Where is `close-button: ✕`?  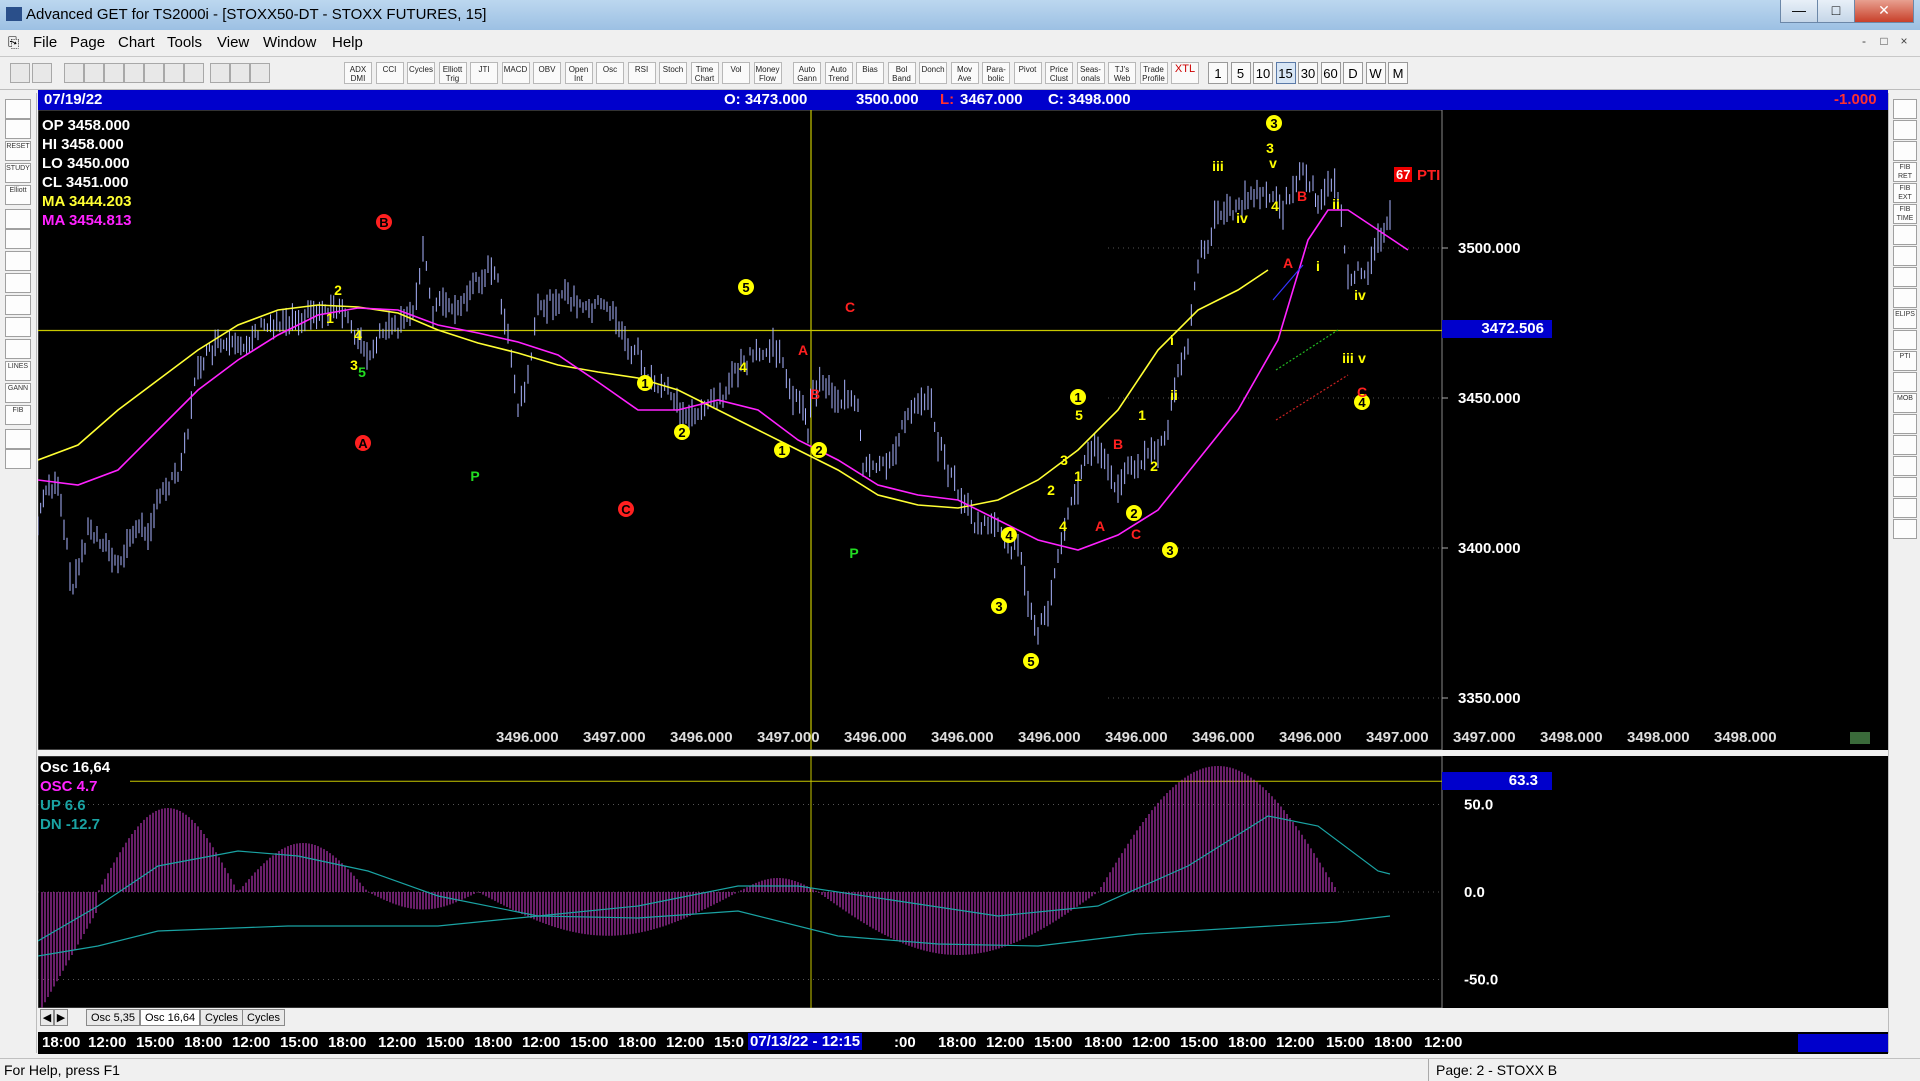 close-button: ✕ is located at coordinates (1884, 11).